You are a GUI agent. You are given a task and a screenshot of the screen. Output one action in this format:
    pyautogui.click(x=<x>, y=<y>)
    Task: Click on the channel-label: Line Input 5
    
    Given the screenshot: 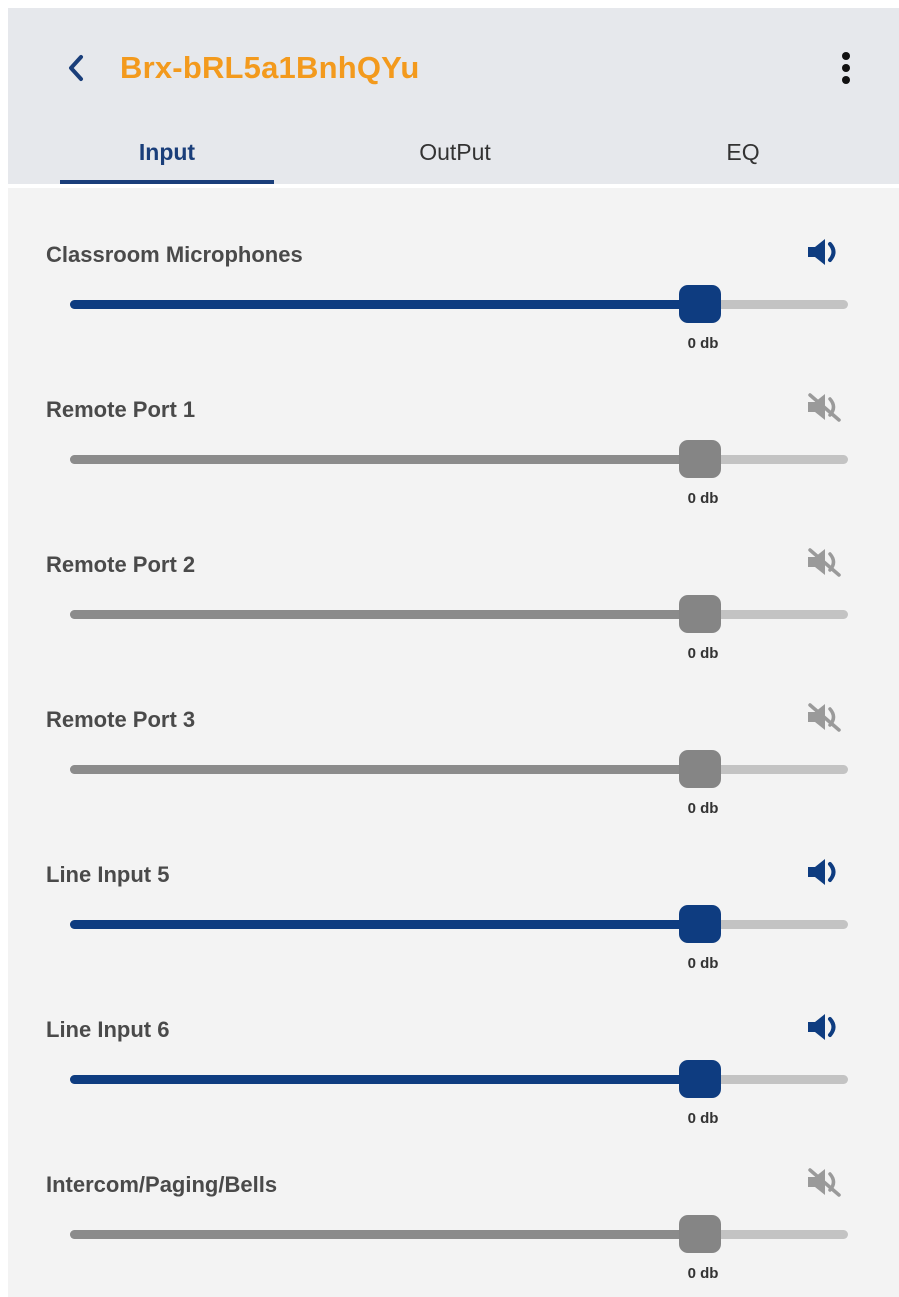 What is the action you would take?
    pyautogui.click(x=108, y=874)
    